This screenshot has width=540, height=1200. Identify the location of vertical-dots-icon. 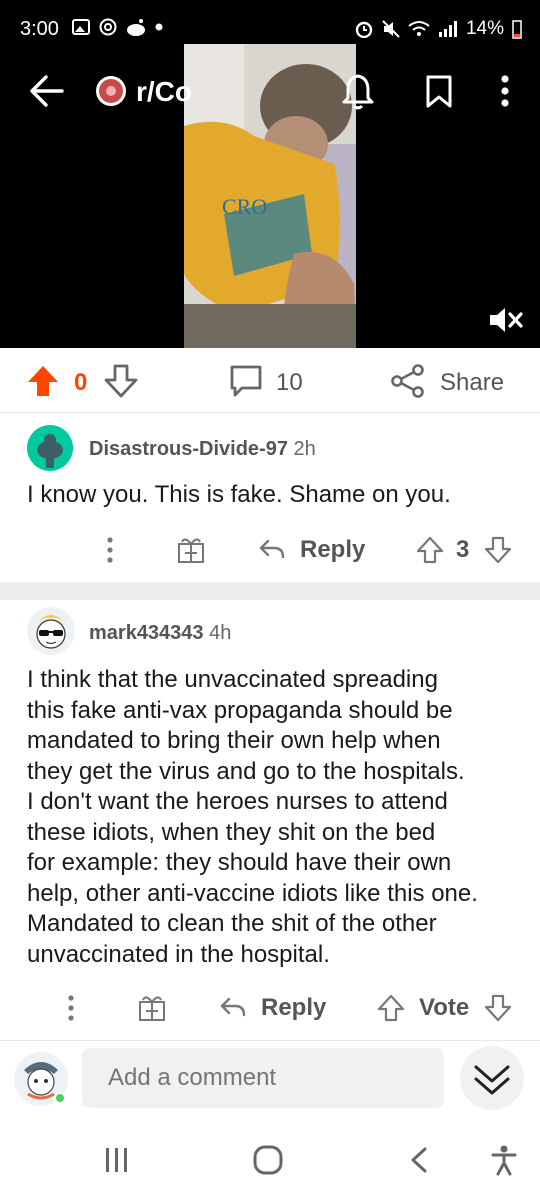
(505, 91).